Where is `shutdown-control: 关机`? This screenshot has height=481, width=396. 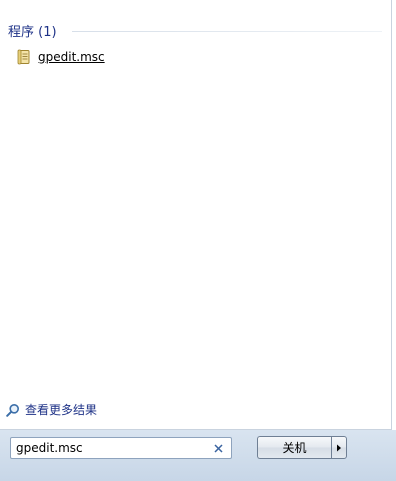
shutdown-control: 关机 is located at coordinates (302, 447).